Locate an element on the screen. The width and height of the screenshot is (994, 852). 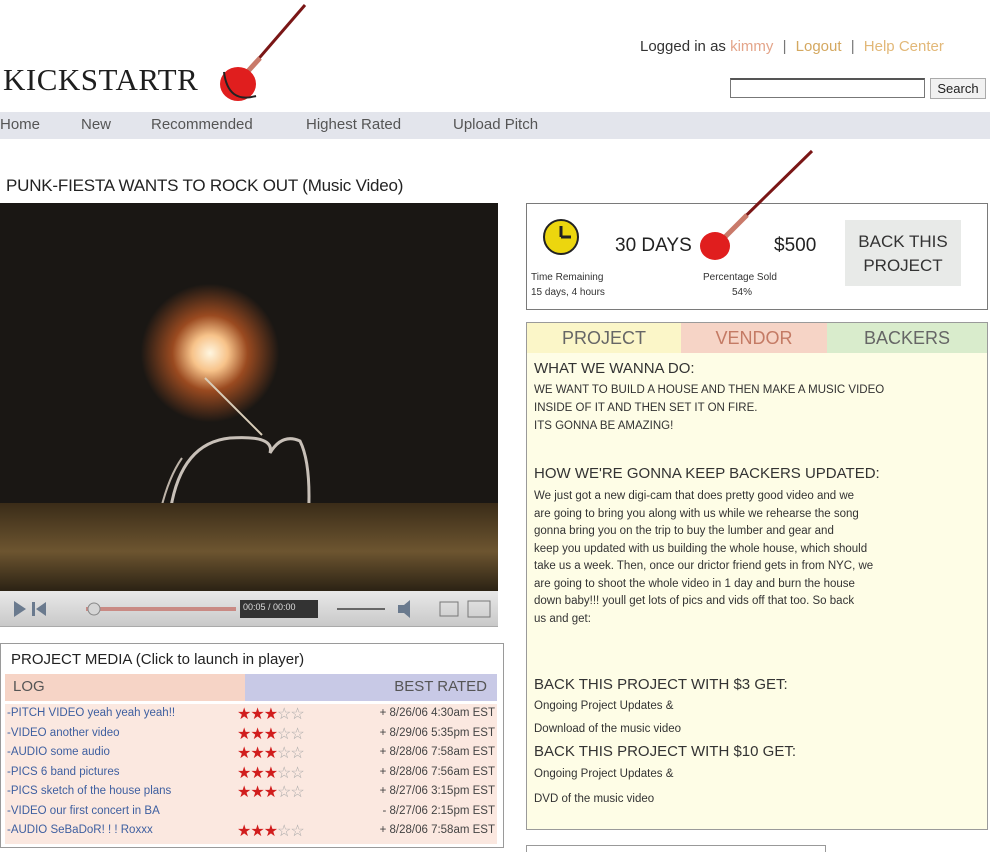
tab-backers: BACKERS is located at coordinates (907, 338).